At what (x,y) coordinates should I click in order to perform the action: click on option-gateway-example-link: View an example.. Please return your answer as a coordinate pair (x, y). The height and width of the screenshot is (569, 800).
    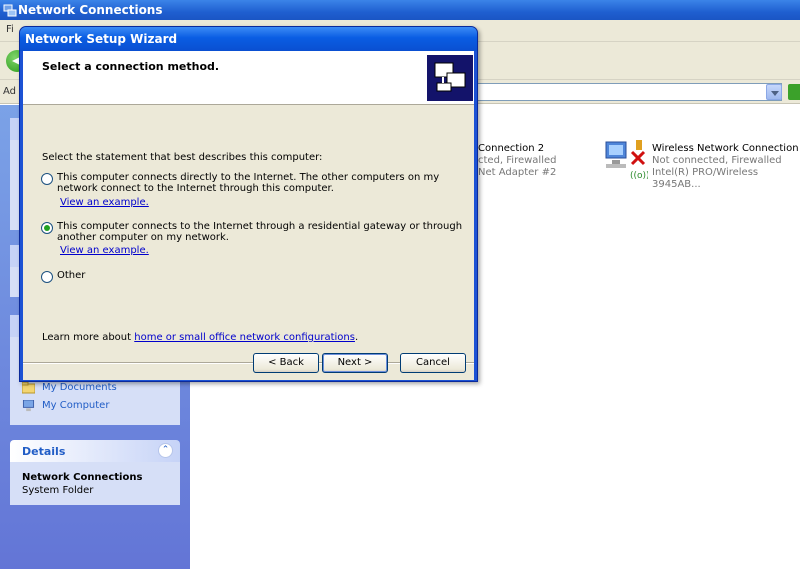
    Looking at the image, I should click on (104, 250).